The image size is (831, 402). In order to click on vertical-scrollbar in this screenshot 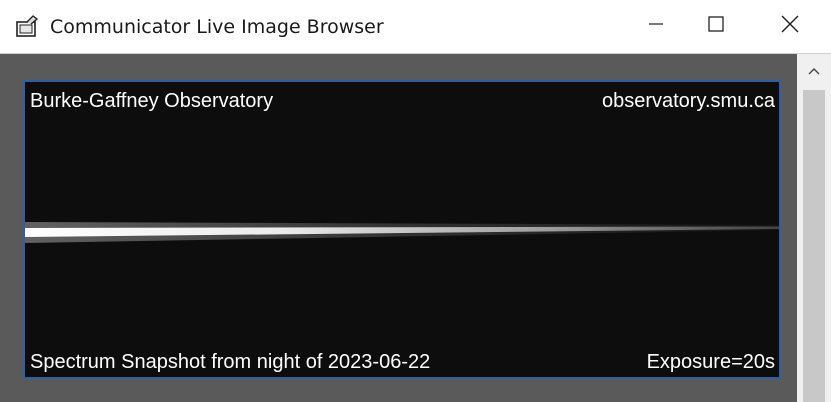, I will do `click(814, 228)`.